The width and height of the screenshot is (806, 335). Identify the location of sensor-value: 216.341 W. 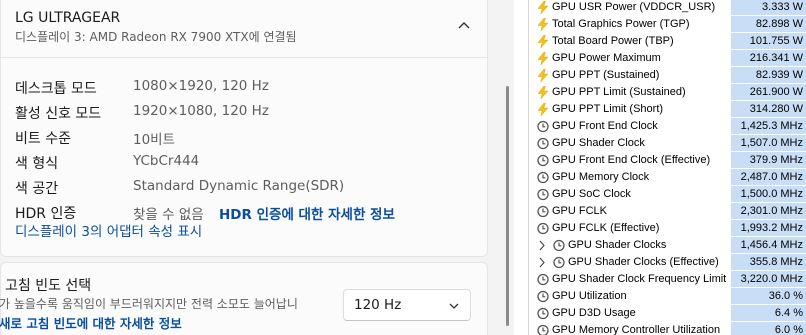
(768, 58).